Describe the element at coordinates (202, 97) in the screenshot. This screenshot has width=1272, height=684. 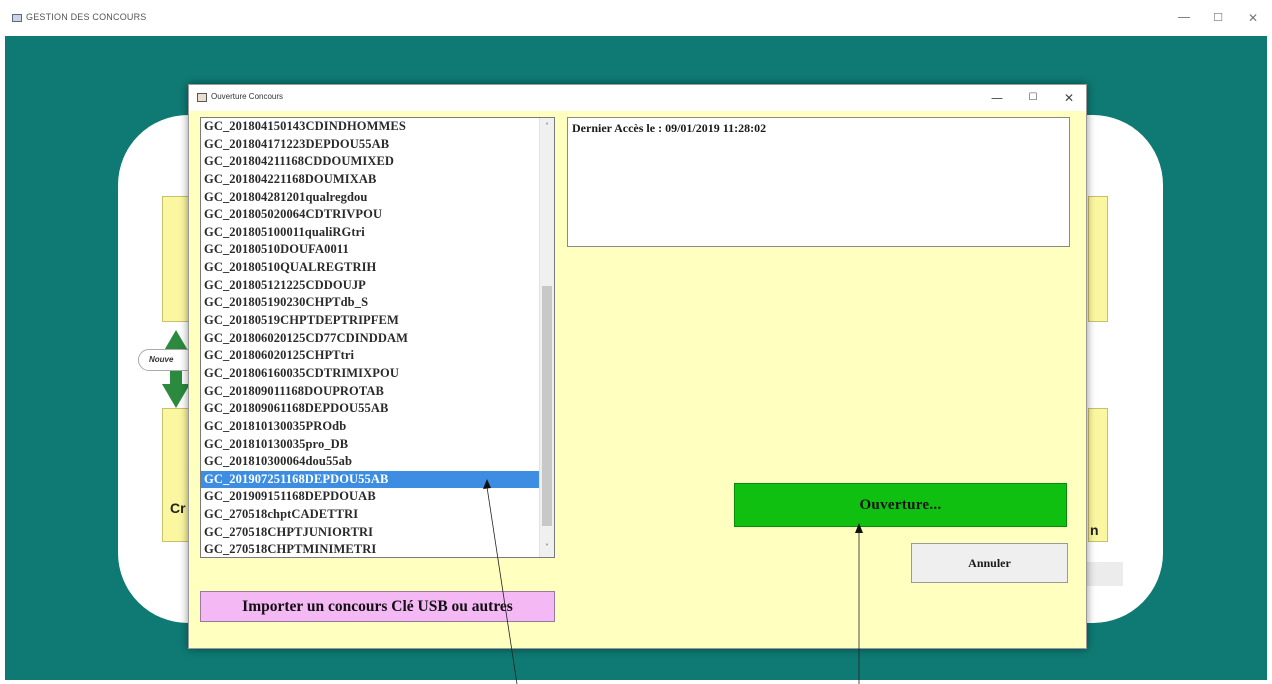
I see `dialog-app-icon` at that location.